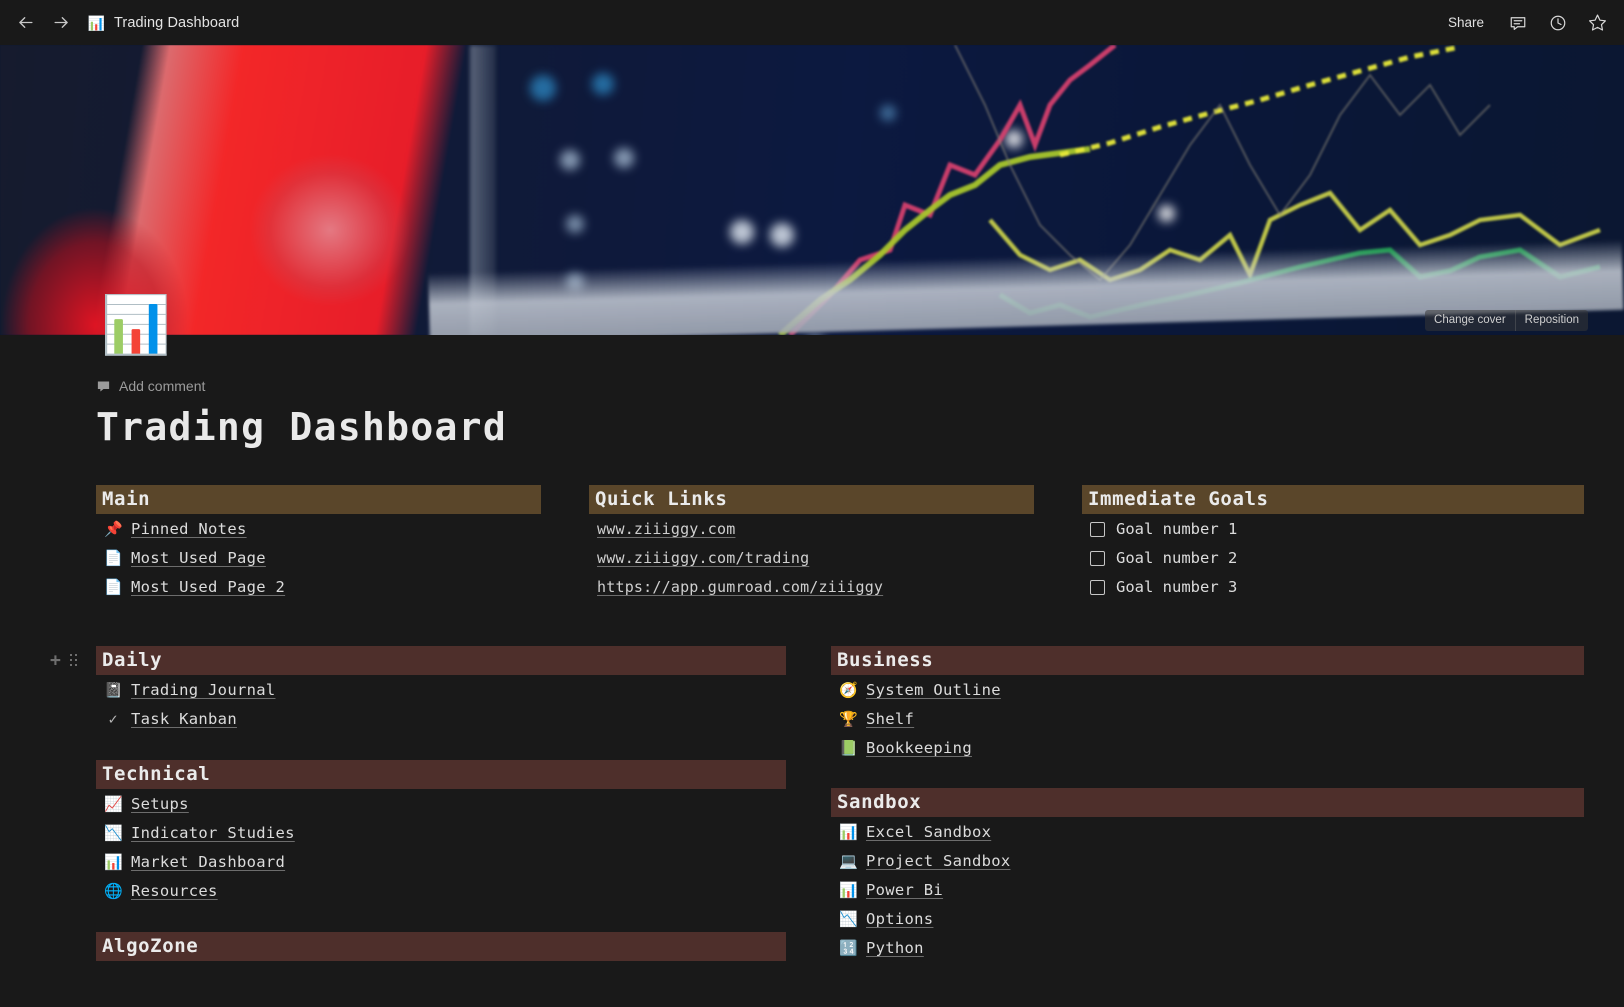 The height and width of the screenshot is (1007, 1624). I want to click on laptop-icon: 💻, so click(848, 860).